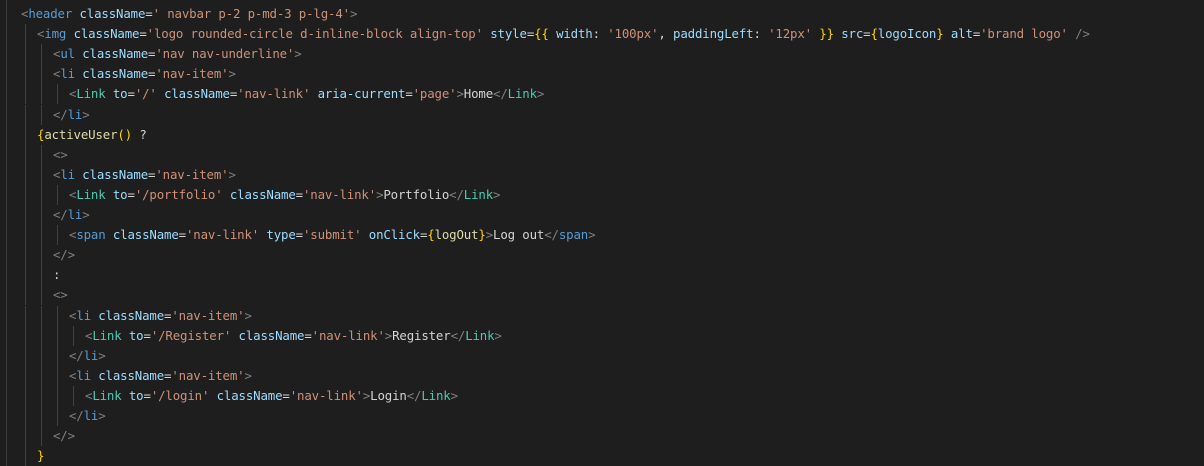 The width and height of the screenshot is (1204, 466). What do you see at coordinates (478, 94) in the screenshot?
I see `code-token: Home` at bounding box center [478, 94].